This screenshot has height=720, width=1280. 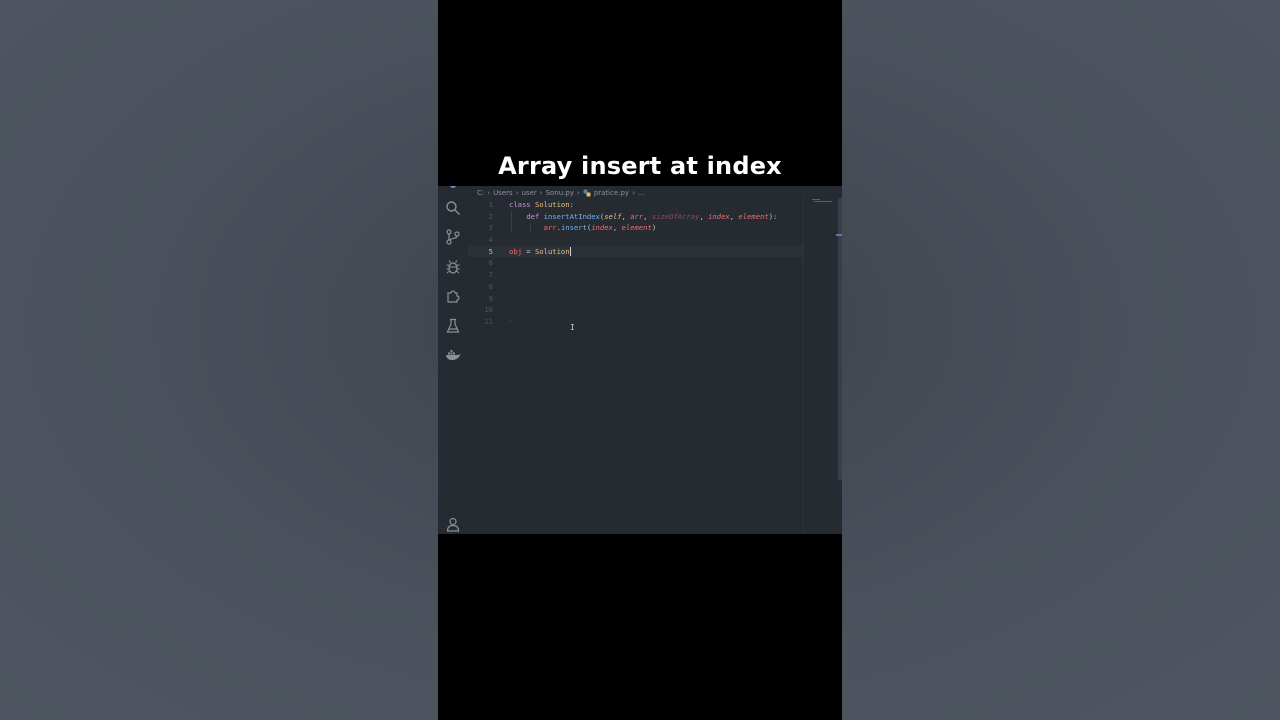 I want to click on line-number: 11, so click(x=488, y=321).